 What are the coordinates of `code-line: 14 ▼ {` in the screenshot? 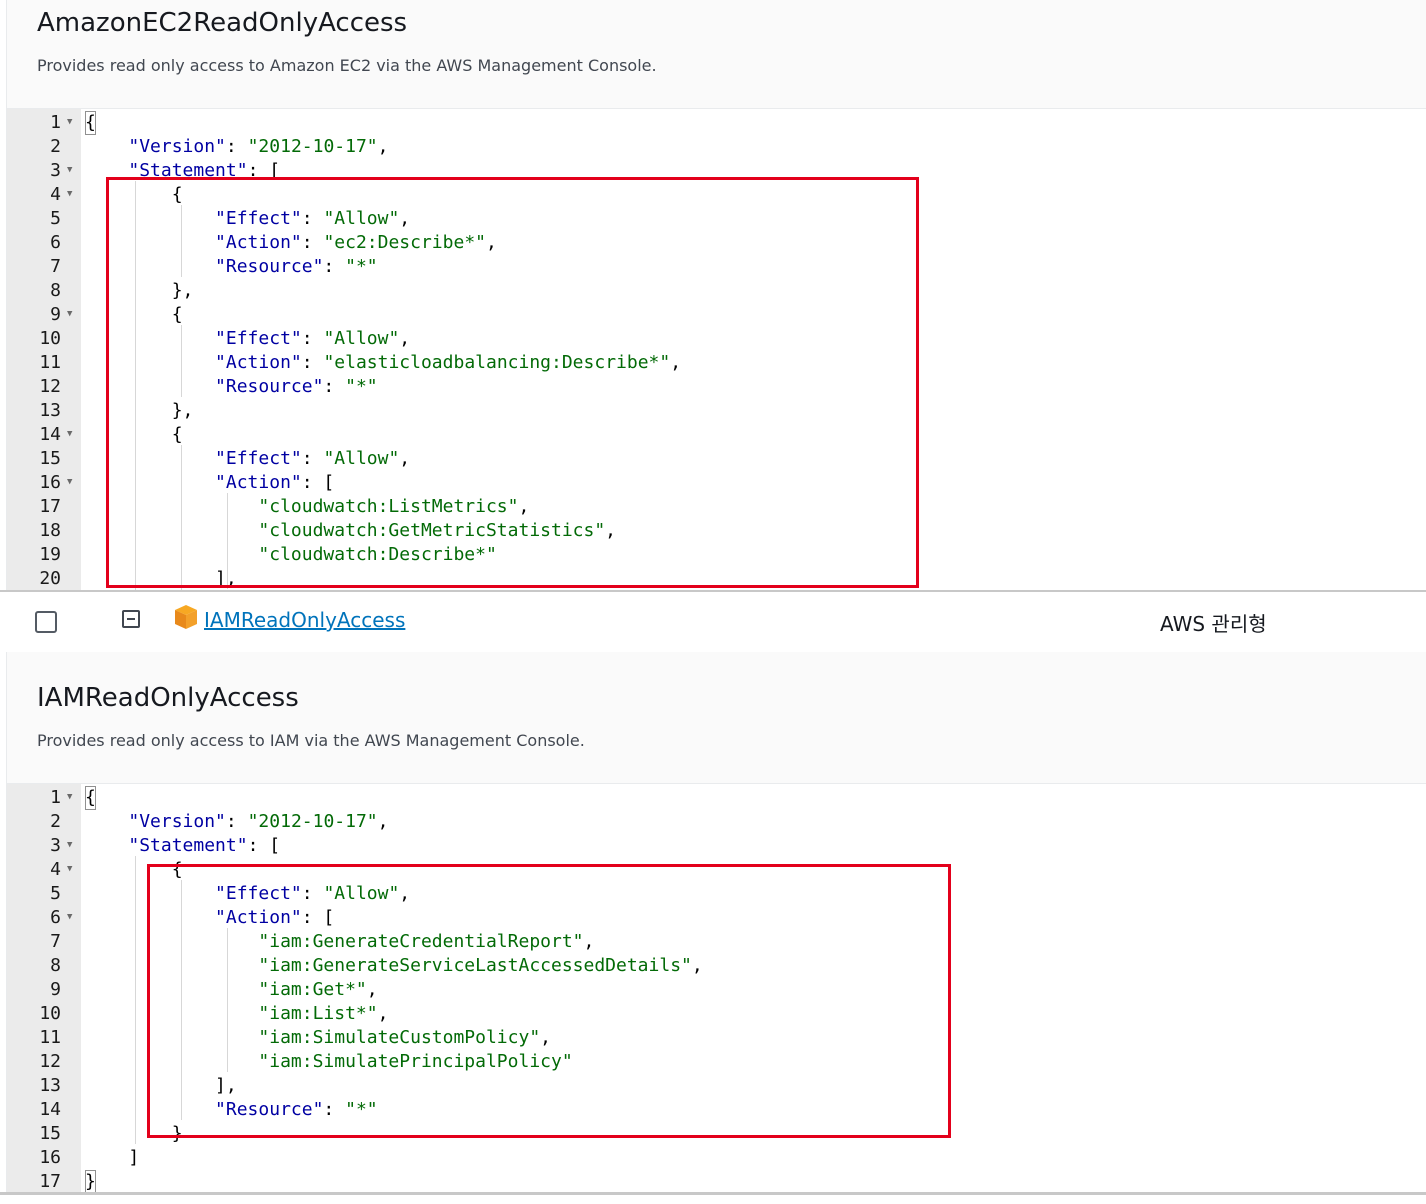 It's located at (716, 435).